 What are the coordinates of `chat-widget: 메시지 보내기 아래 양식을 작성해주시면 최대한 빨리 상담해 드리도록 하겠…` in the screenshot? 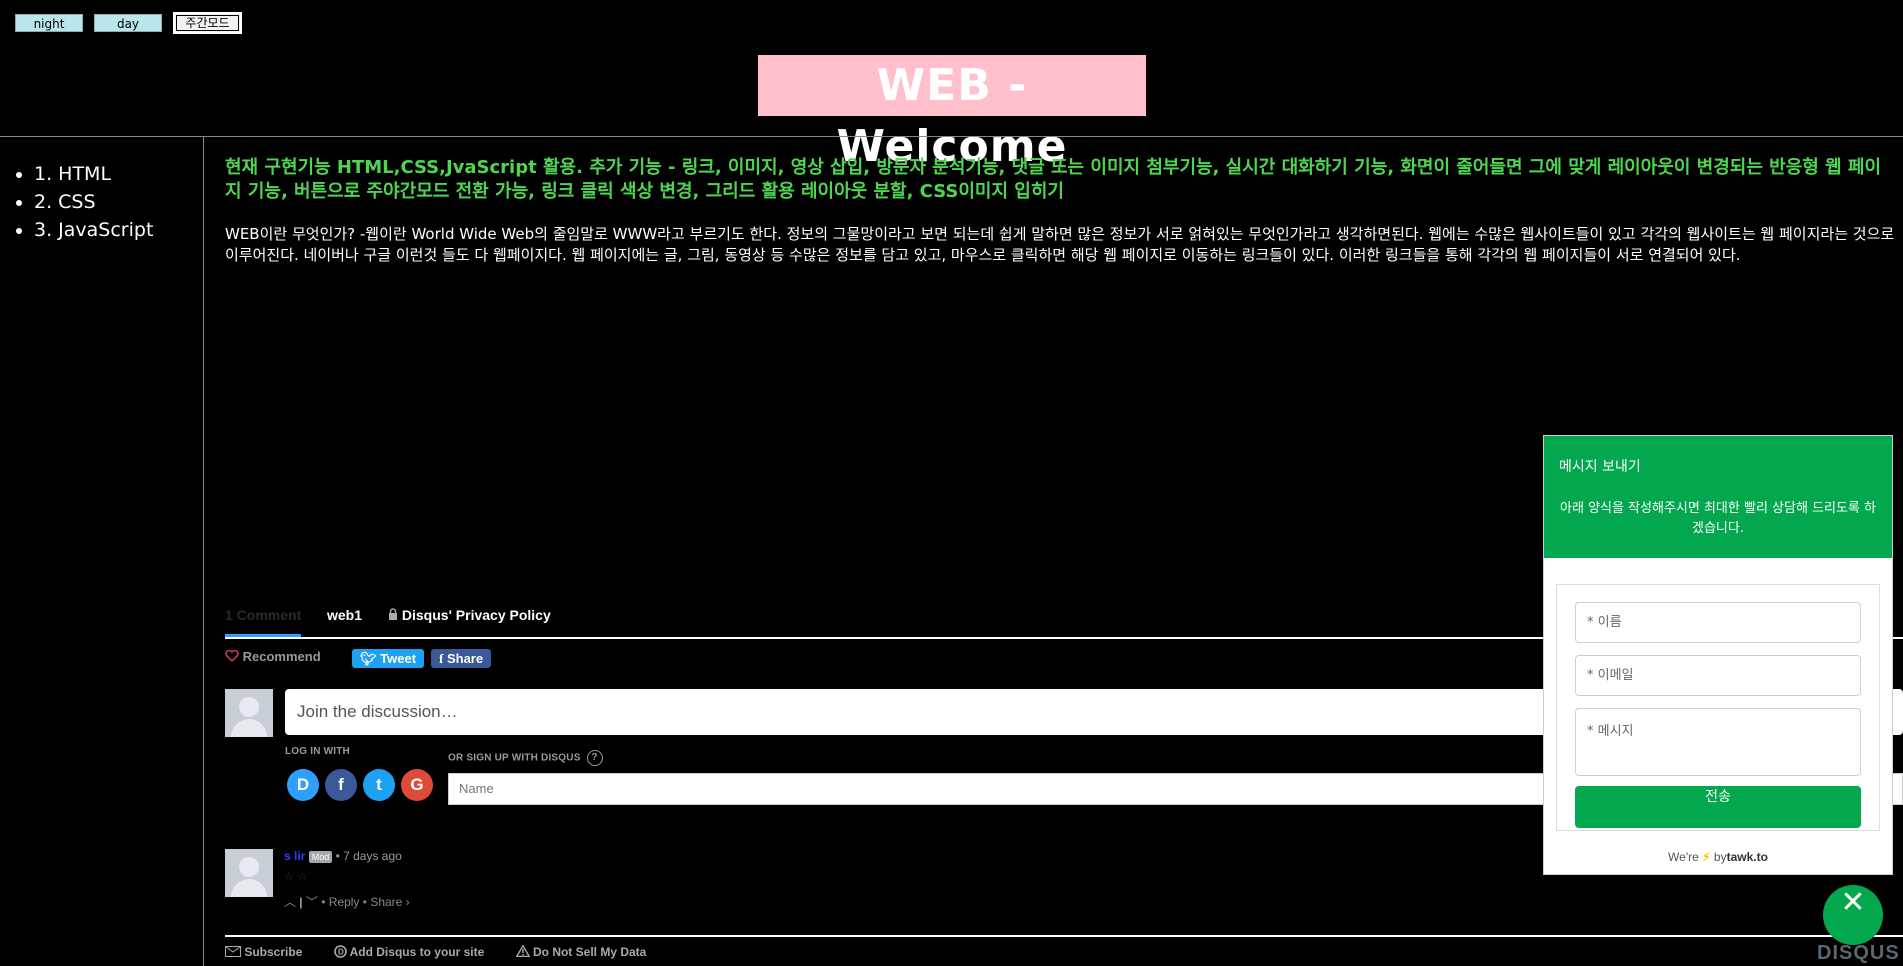 It's located at (1718, 655).